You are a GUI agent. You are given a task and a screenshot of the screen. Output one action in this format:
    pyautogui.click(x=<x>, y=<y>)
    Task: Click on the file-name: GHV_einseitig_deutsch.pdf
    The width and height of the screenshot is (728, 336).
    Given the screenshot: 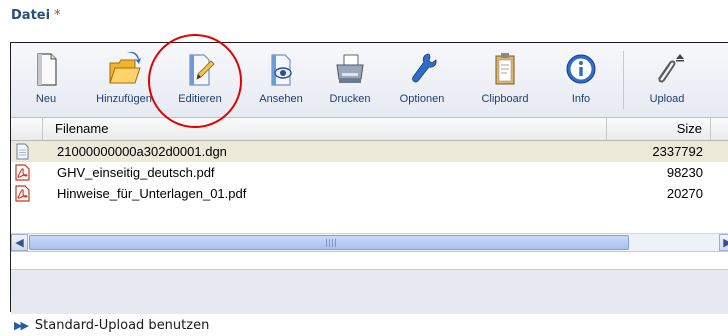 What is the action you would take?
    pyautogui.click(x=136, y=172)
    